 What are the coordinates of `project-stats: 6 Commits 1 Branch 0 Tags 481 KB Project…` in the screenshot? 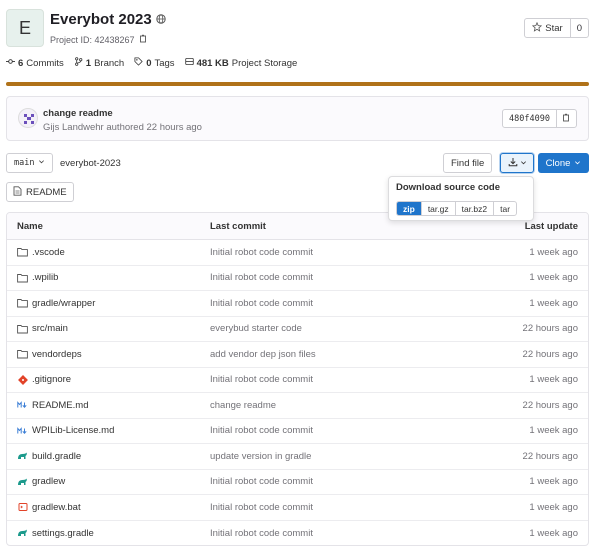 It's located at (151, 63).